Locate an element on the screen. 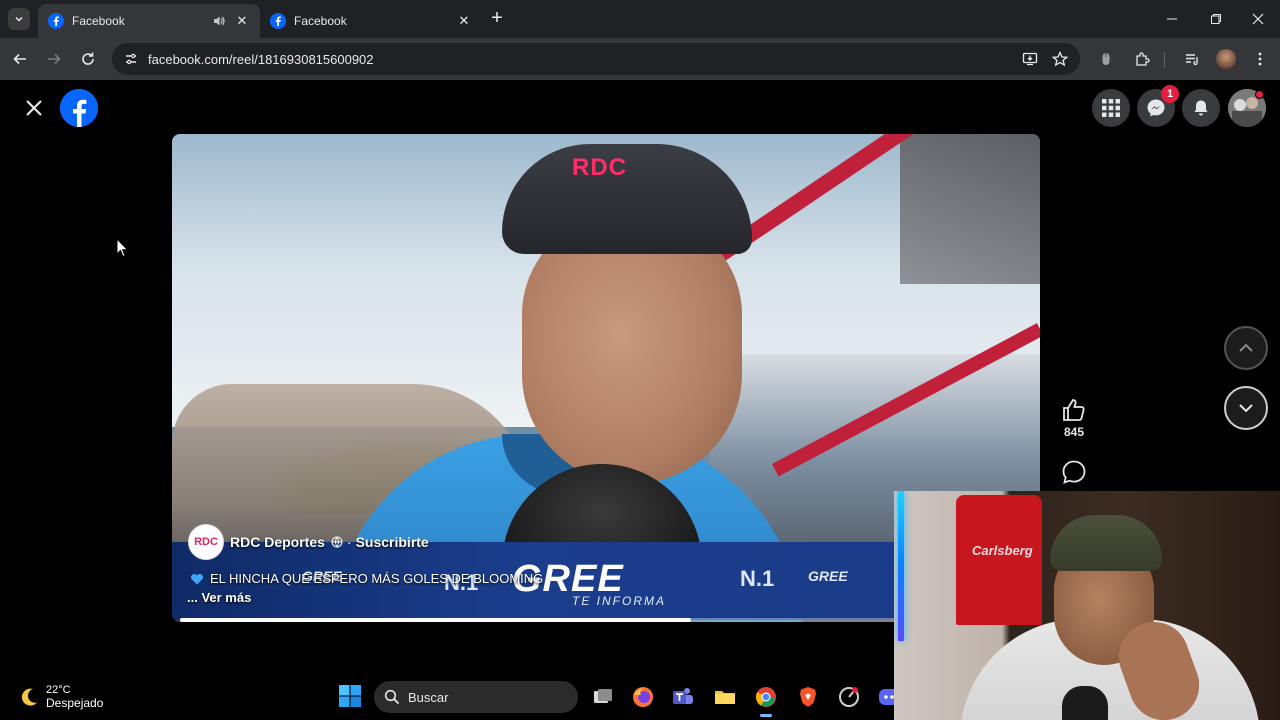  search-icon is located at coordinates (392, 697).